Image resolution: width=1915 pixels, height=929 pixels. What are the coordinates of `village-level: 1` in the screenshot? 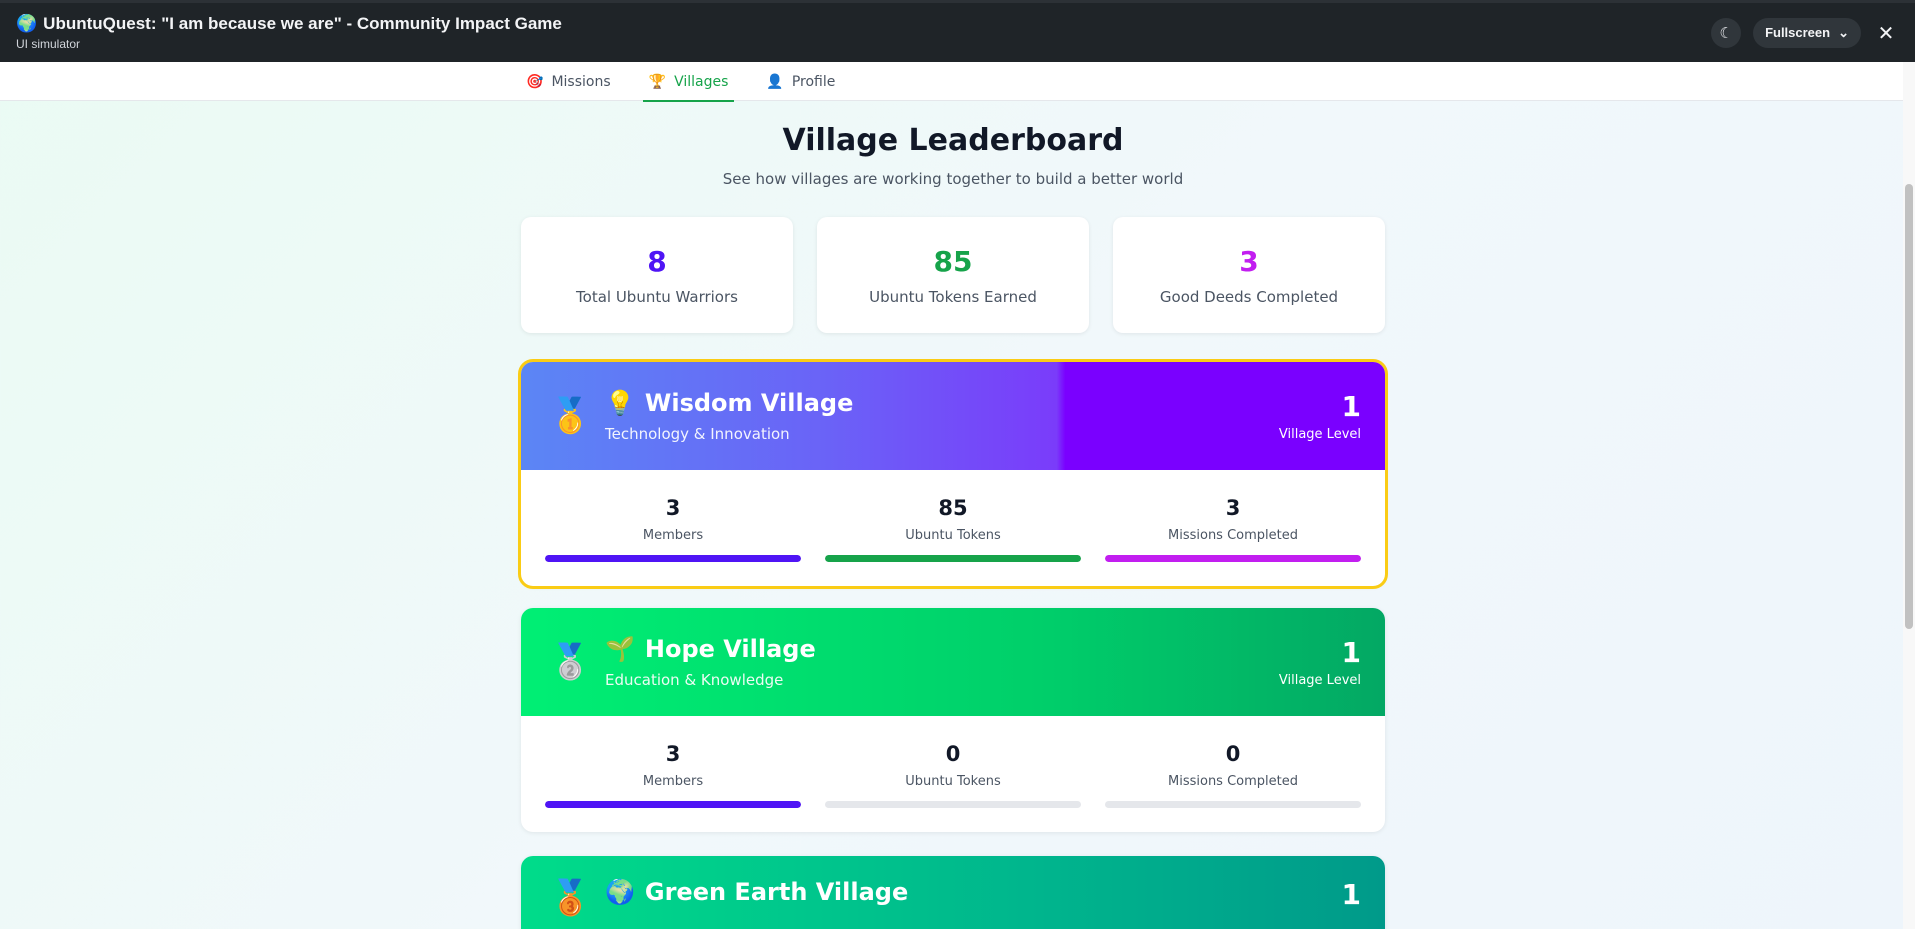 It's located at (1351, 894).